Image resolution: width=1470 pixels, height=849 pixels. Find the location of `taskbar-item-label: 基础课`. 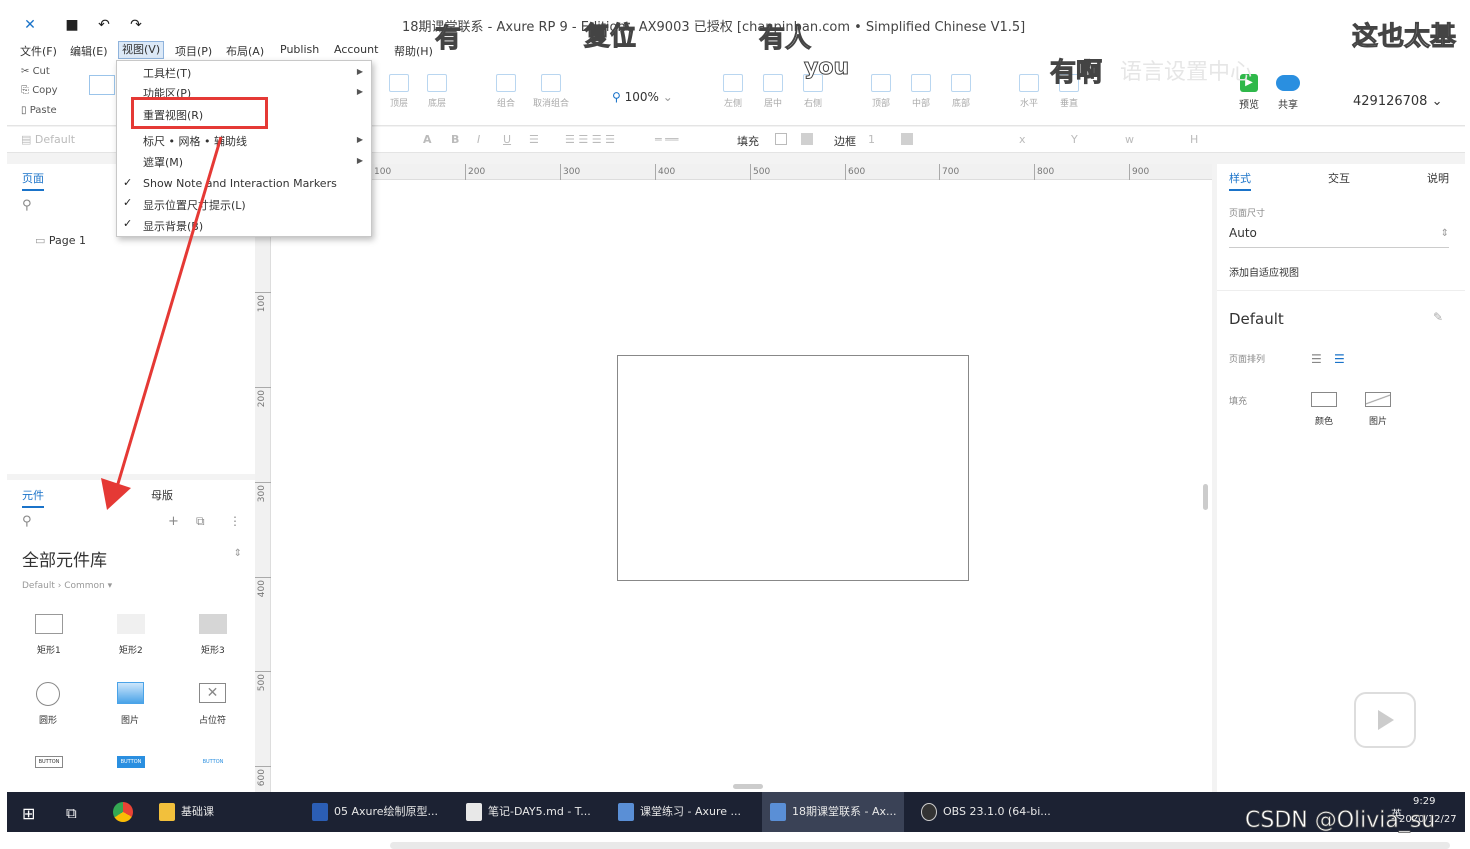

taskbar-item-label: 基础课 is located at coordinates (197, 811).